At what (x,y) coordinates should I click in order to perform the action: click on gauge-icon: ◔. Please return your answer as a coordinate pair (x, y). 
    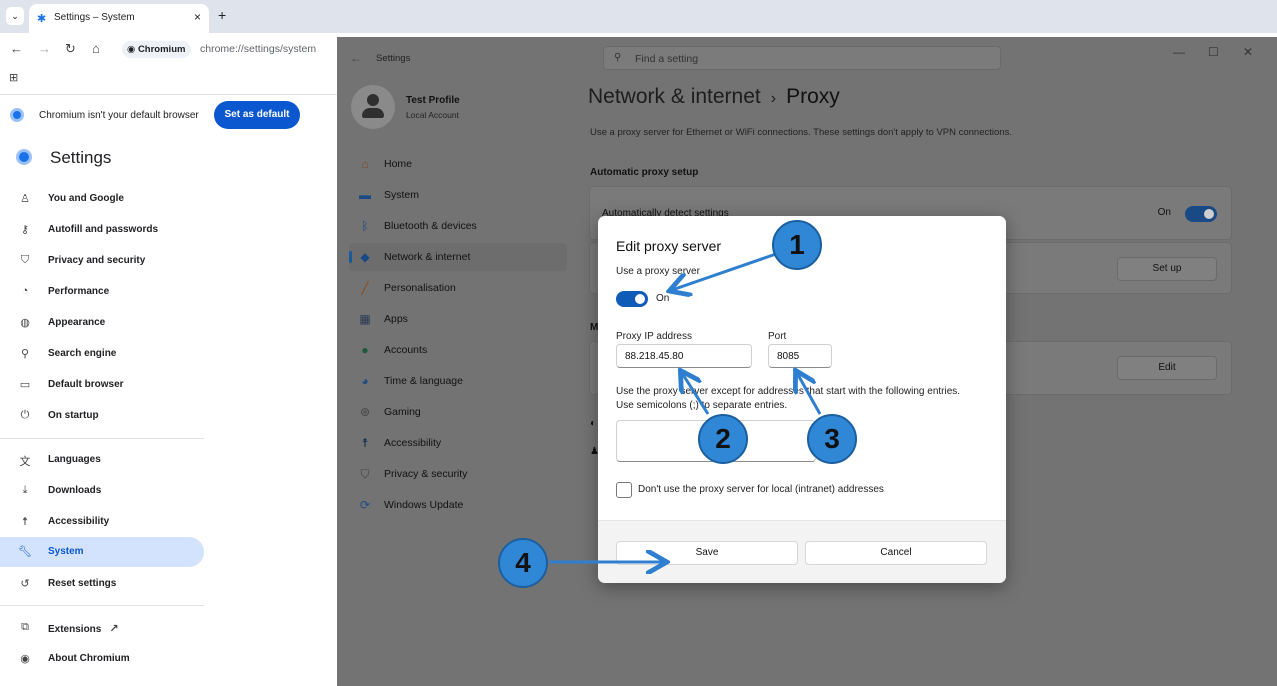
    Looking at the image, I should click on (25, 291).